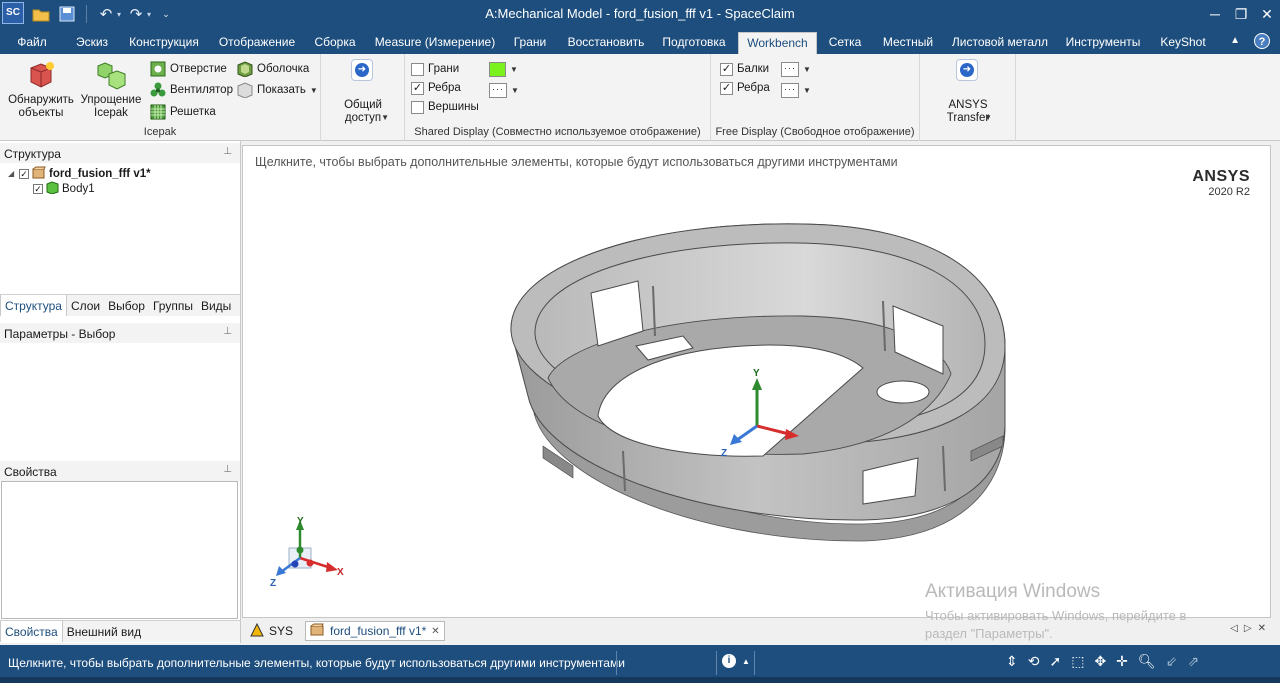  Describe the element at coordinates (1103, 43) in the screenshot. I see `tab-tools: Инструменты` at that location.